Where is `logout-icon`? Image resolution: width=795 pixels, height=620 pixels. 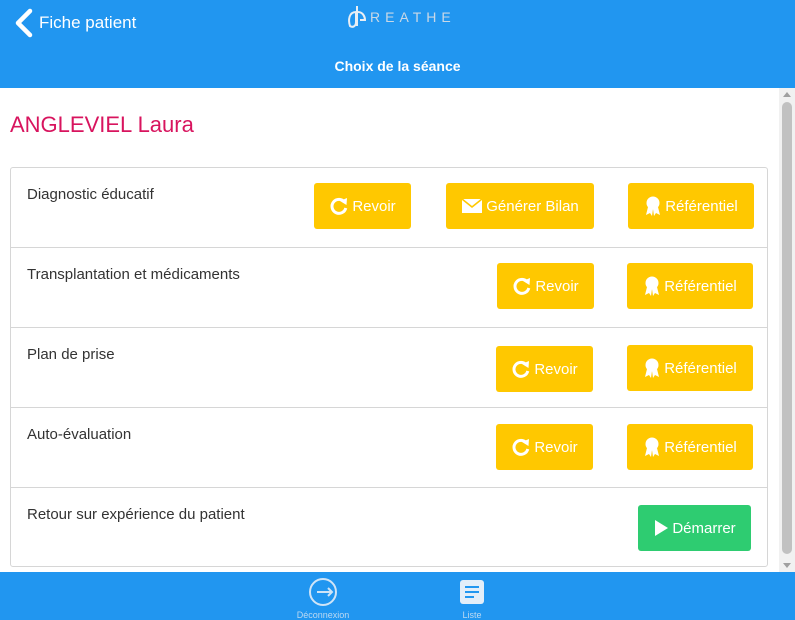 logout-icon is located at coordinates (323, 592).